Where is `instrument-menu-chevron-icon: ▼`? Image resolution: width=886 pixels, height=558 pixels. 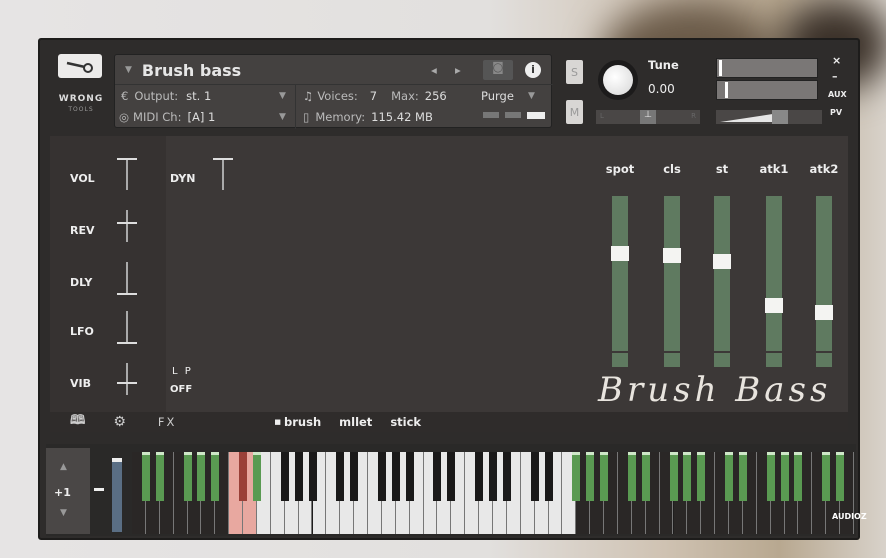
instrument-menu-chevron-icon: ▼ is located at coordinates (128, 70).